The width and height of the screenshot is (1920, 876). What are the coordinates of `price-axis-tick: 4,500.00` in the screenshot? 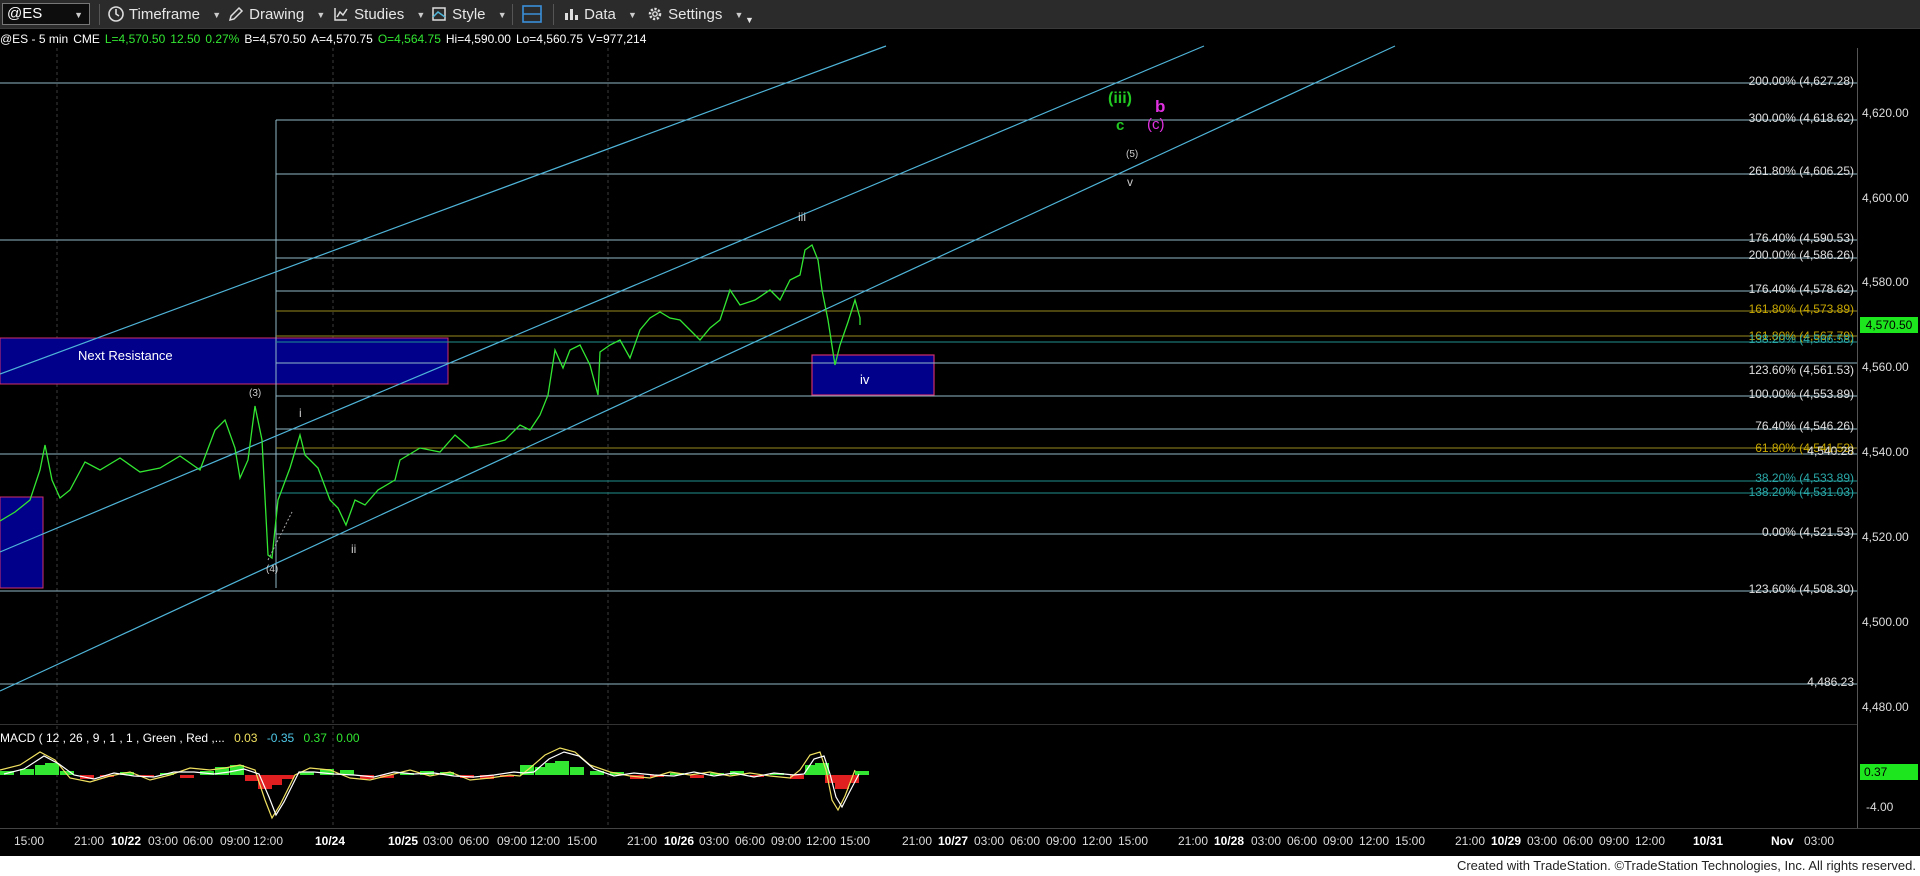 It's located at (1885, 622).